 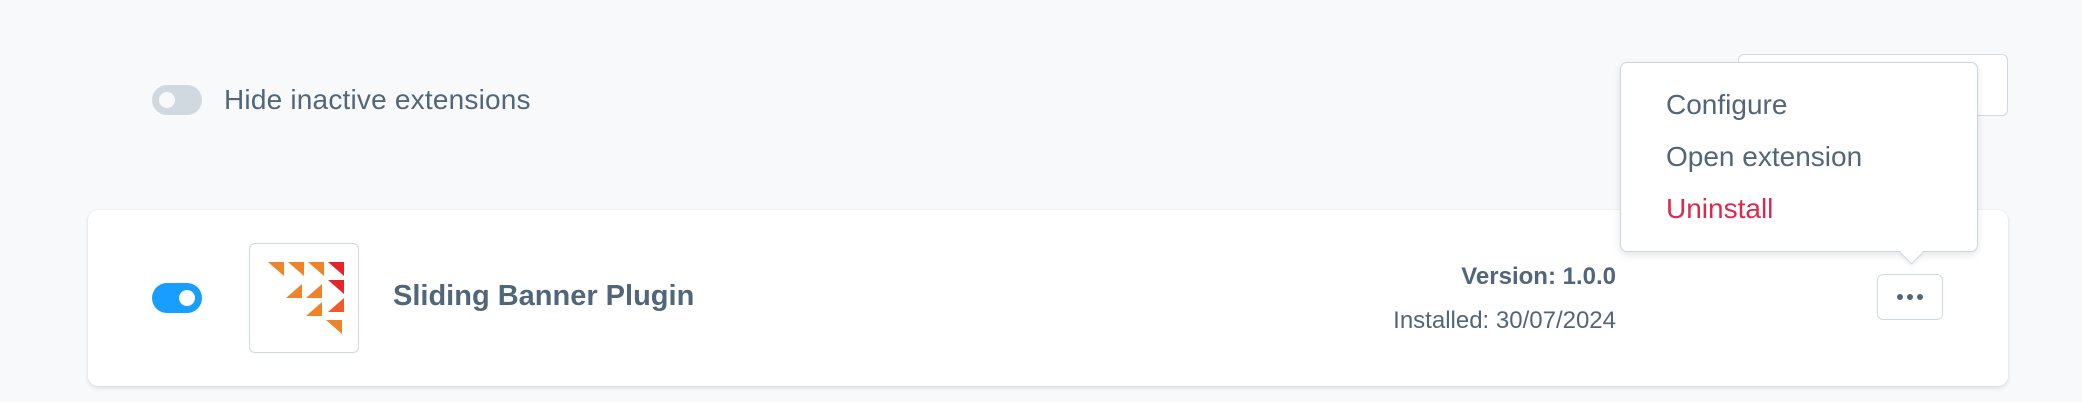 I want to click on ellipsis-icon, so click(x=1910, y=297).